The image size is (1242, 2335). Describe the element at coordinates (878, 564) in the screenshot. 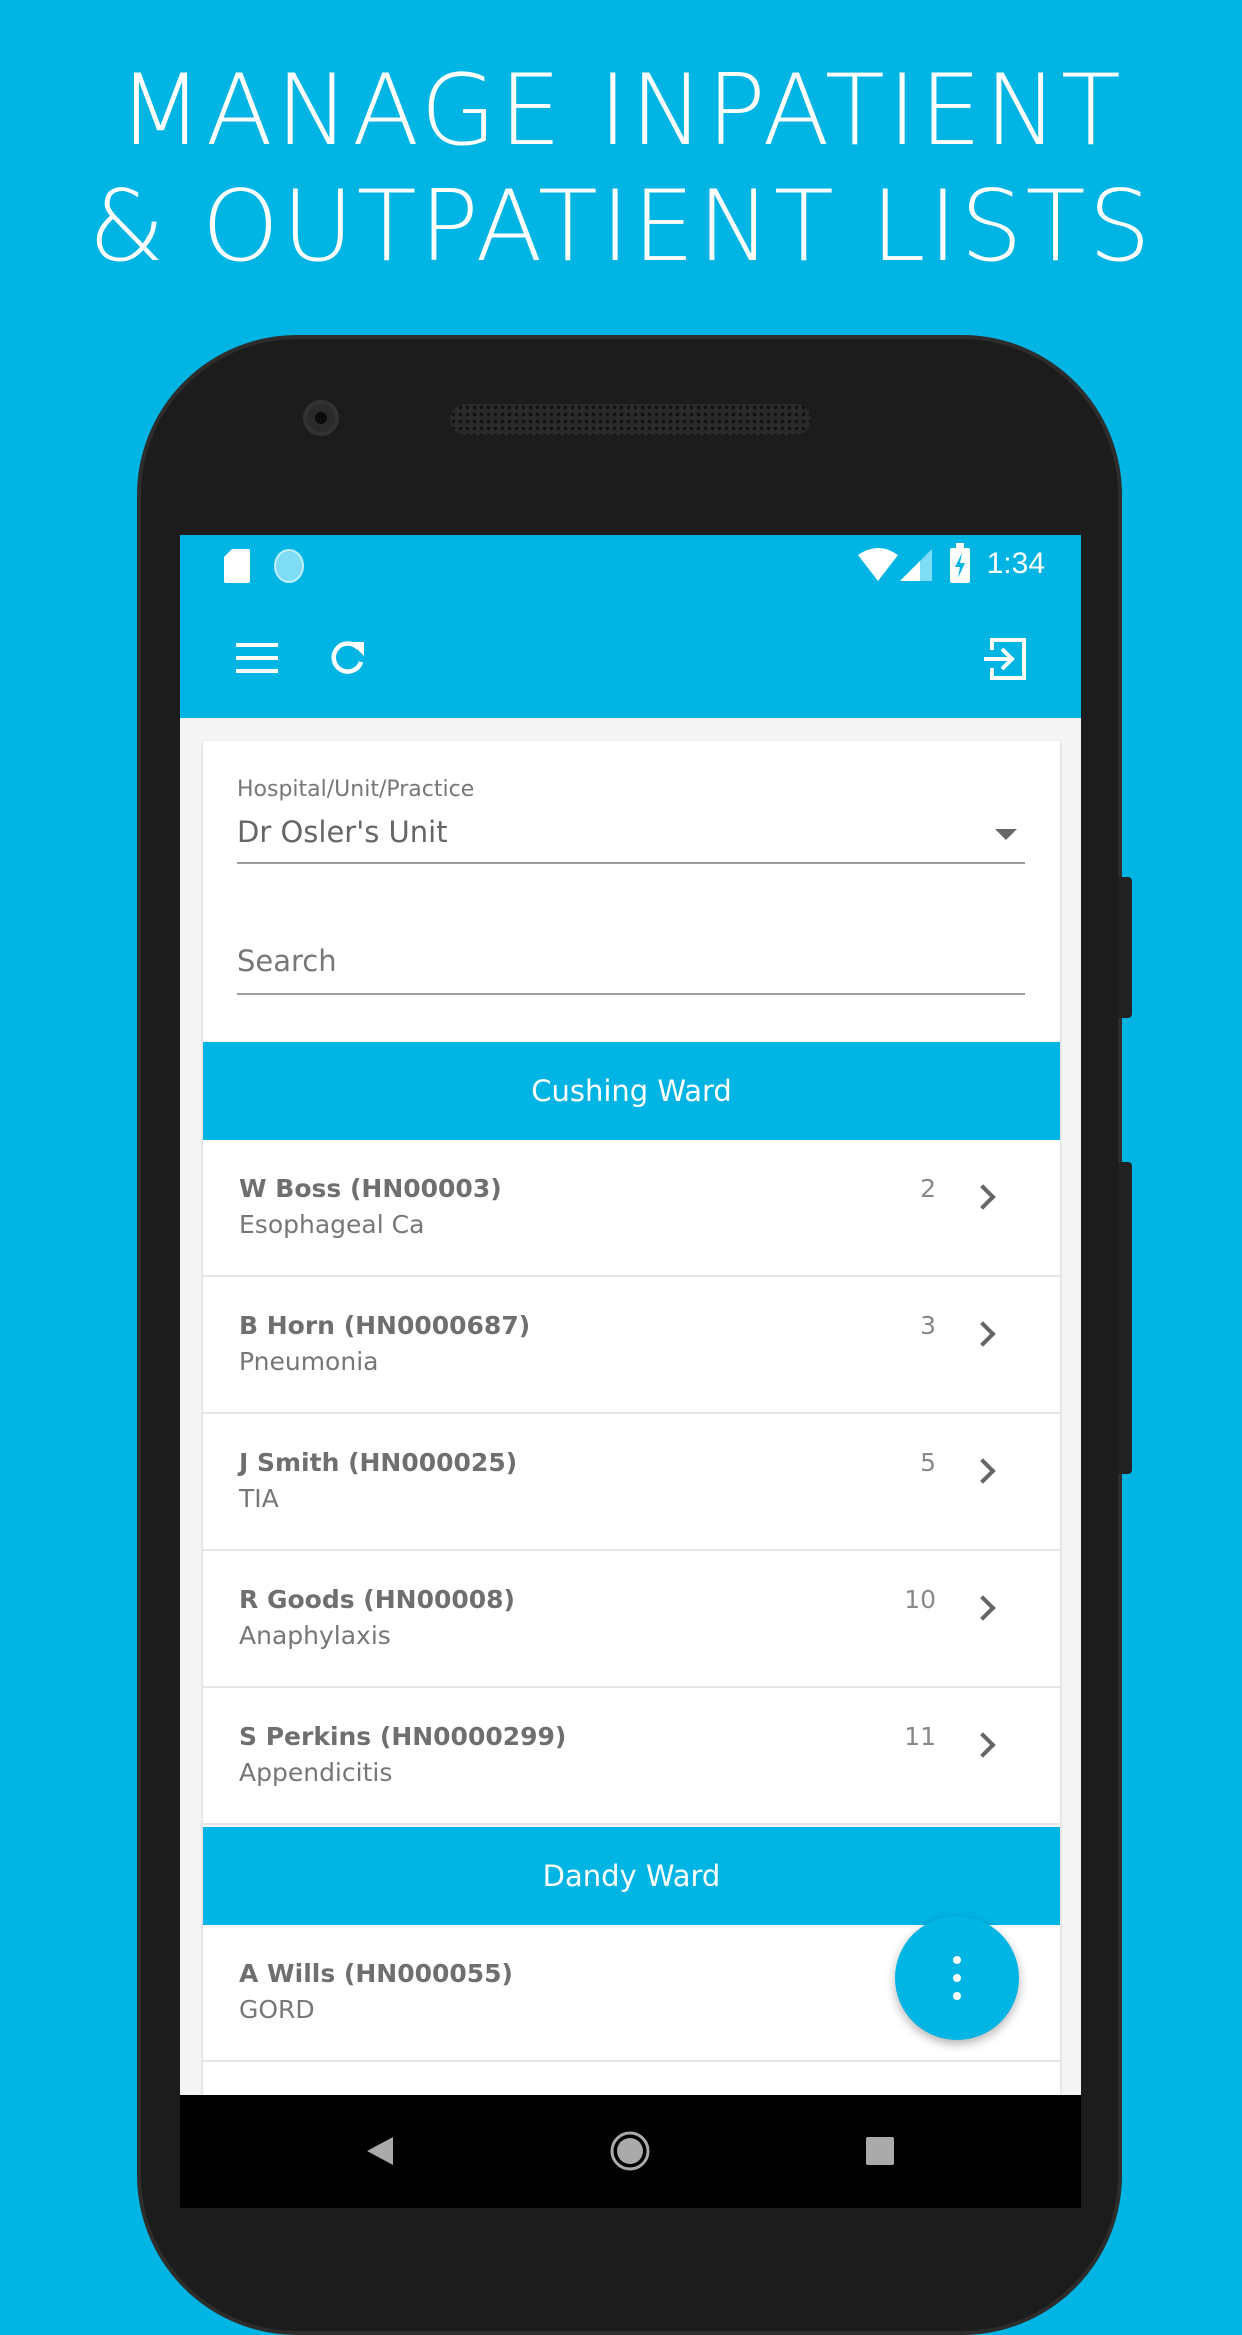

I see `wifi-icon` at that location.